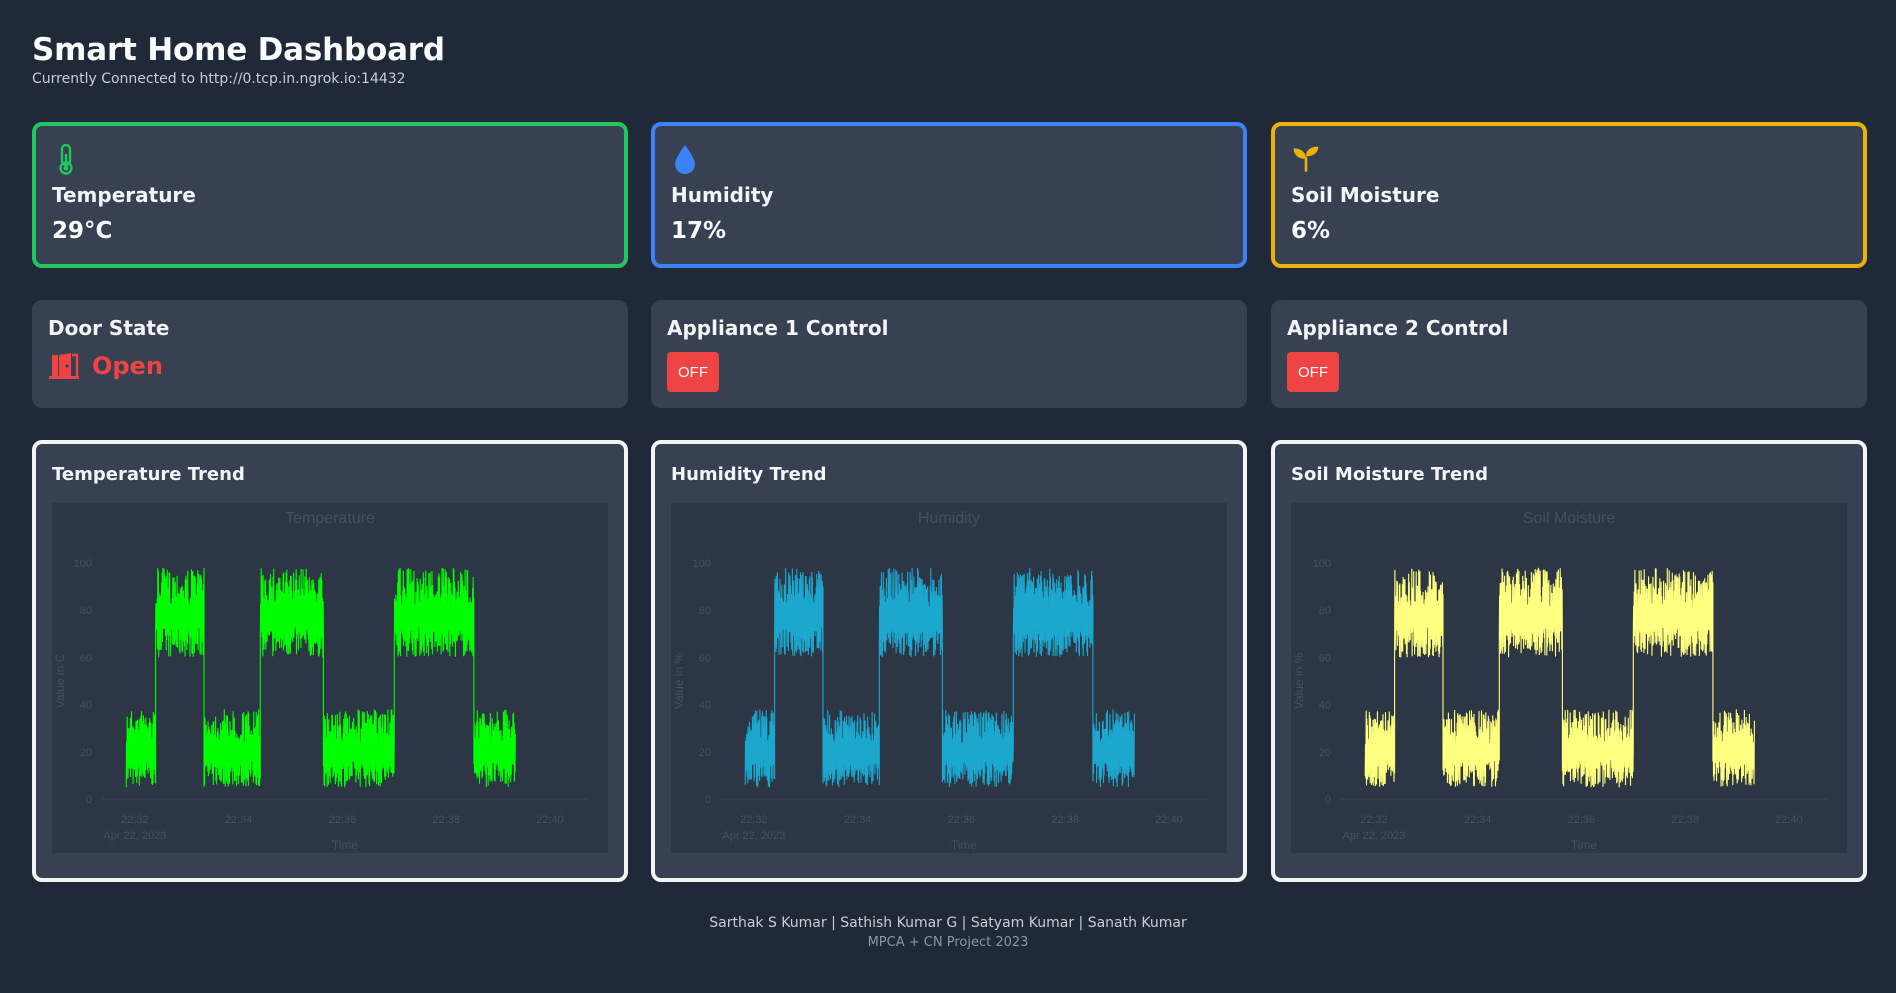 This screenshot has width=1896, height=993. I want to click on appliance-1-label: Appliance 1 Control, so click(778, 328).